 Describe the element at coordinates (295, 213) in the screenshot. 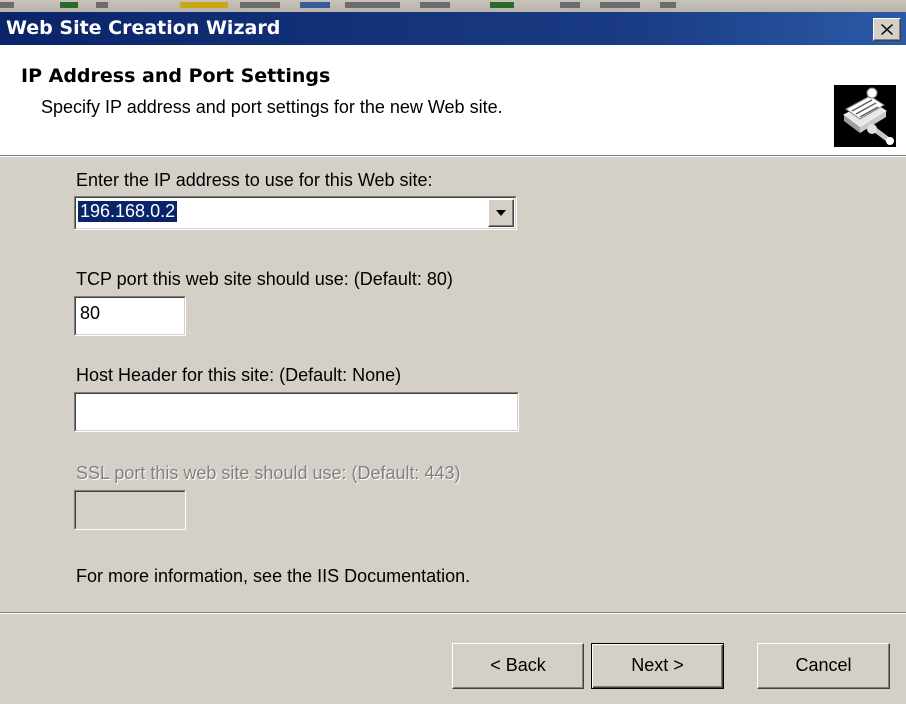

I see `ip-address-combobox: 196.168.0.2` at that location.